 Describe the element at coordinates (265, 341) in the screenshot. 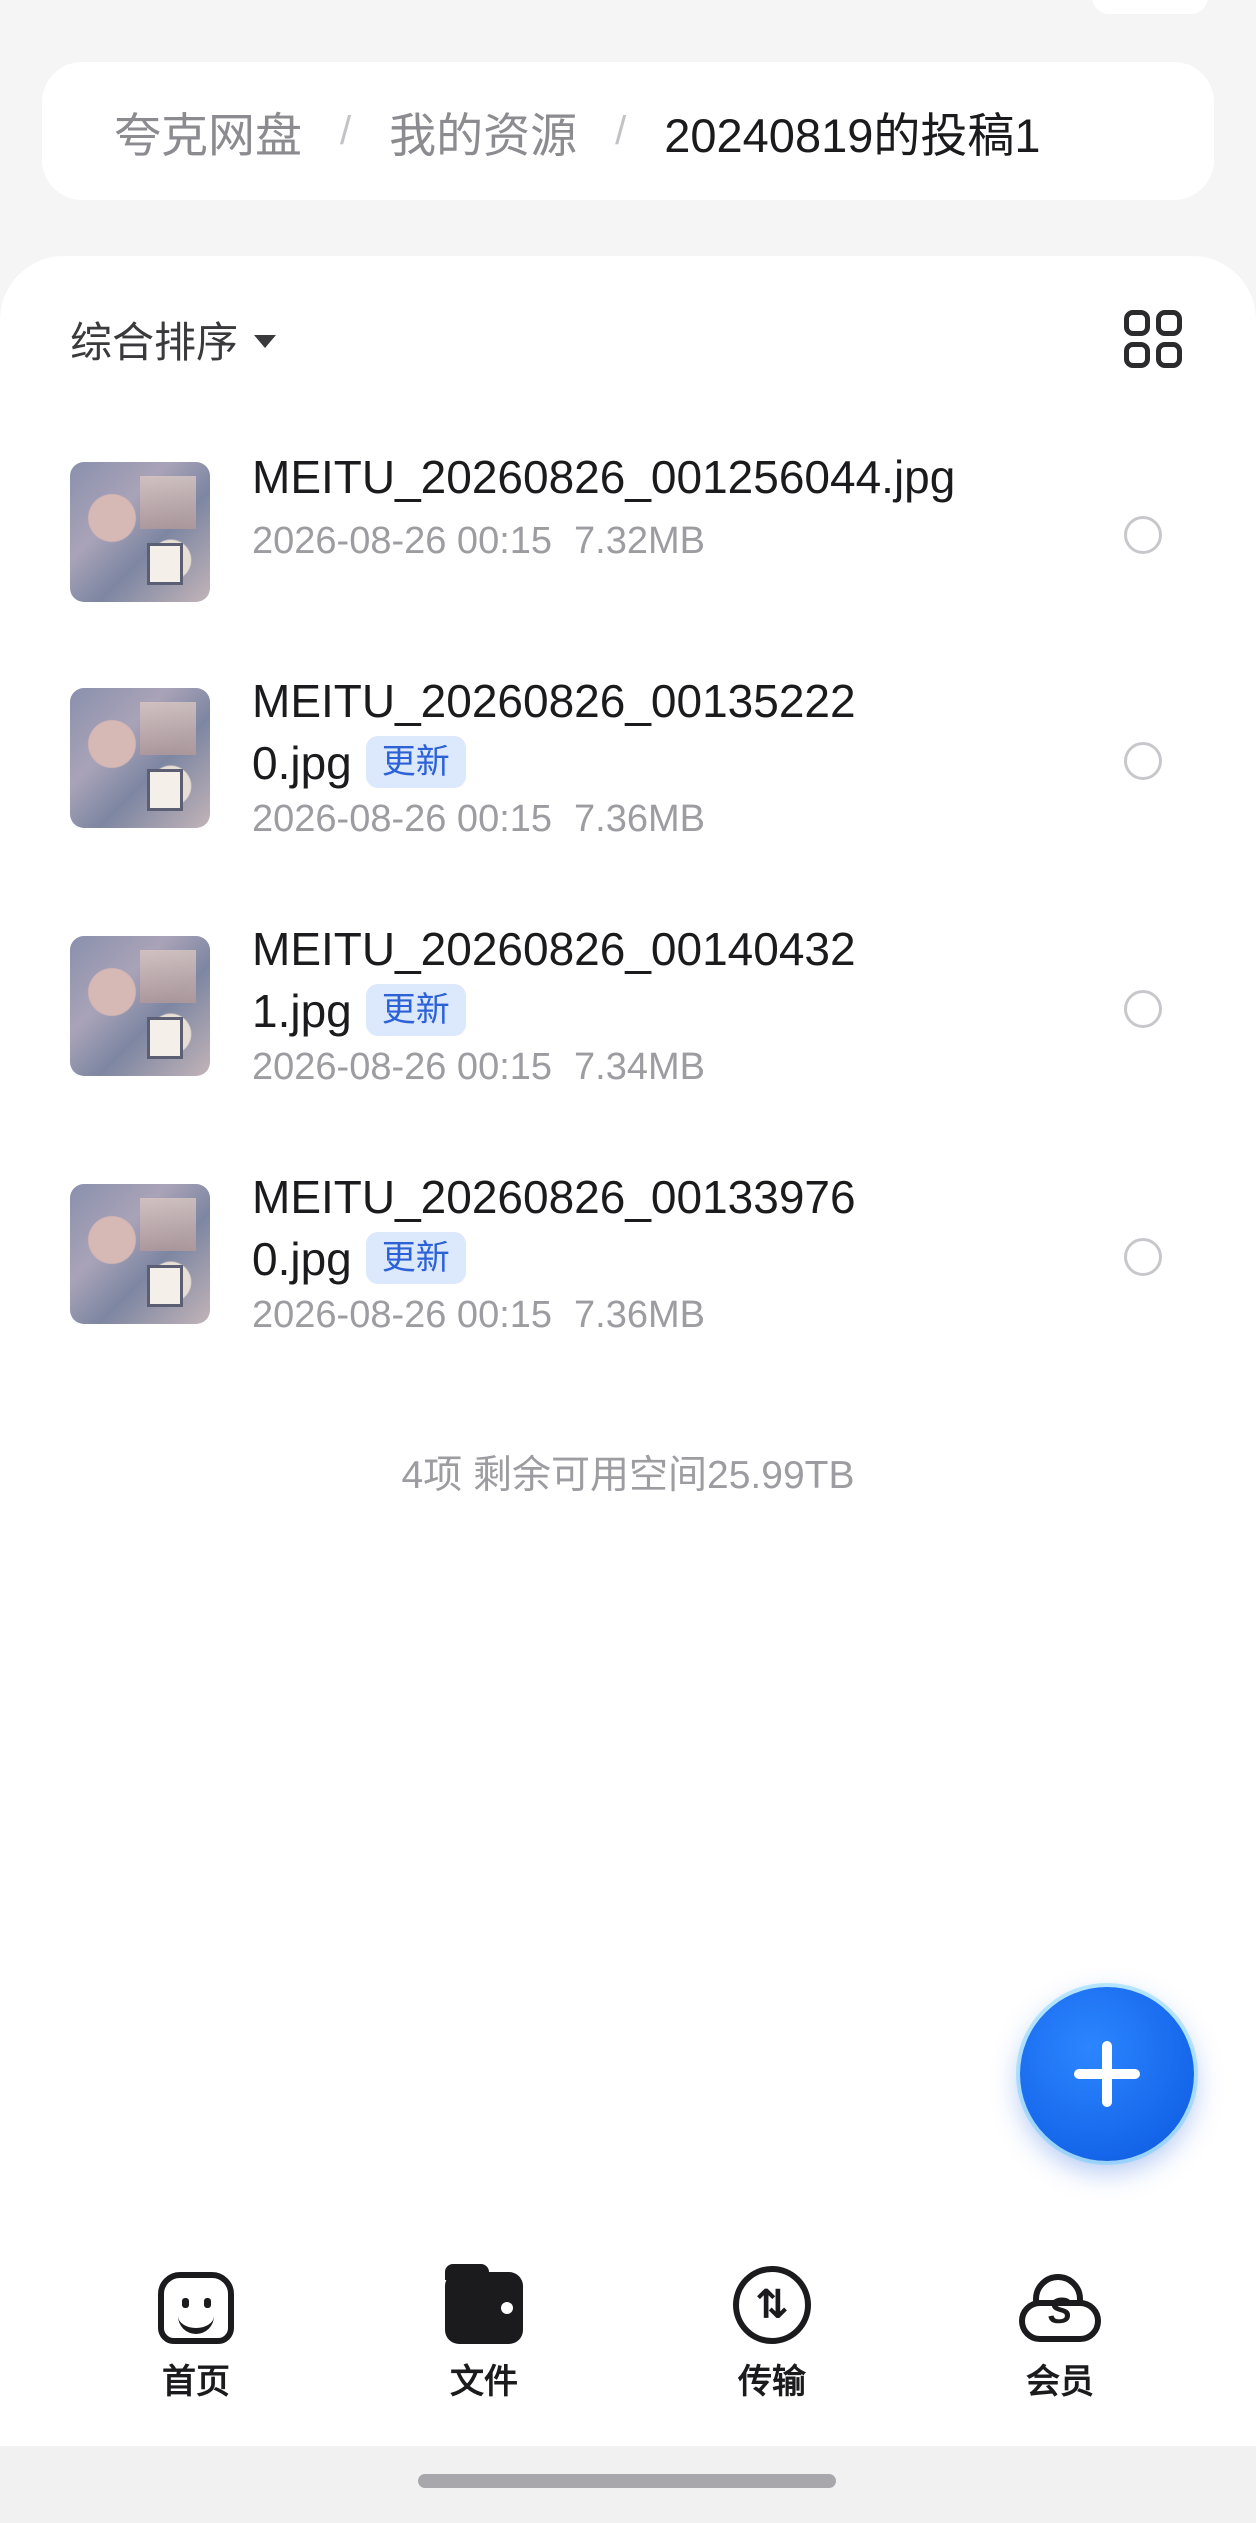

I see `caret-down-icon` at that location.